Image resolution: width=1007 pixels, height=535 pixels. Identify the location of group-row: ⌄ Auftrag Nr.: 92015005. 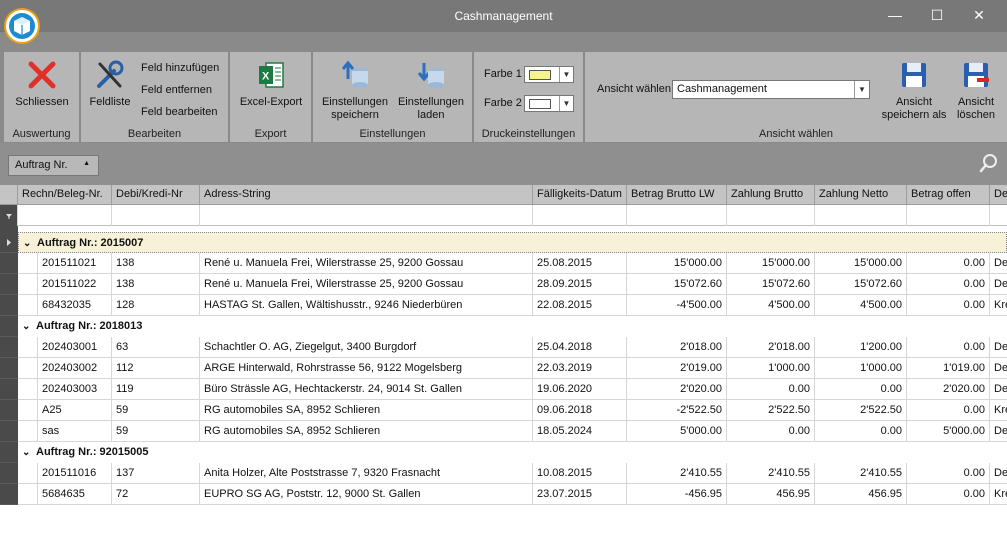
(512, 452).